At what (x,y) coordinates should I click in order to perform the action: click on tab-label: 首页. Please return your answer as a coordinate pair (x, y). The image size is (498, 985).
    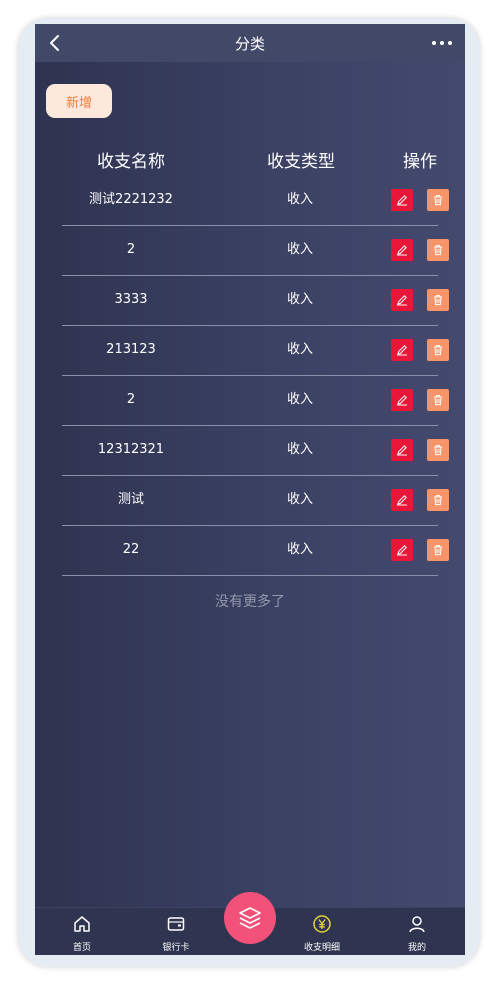
    Looking at the image, I should click on (81, 948).